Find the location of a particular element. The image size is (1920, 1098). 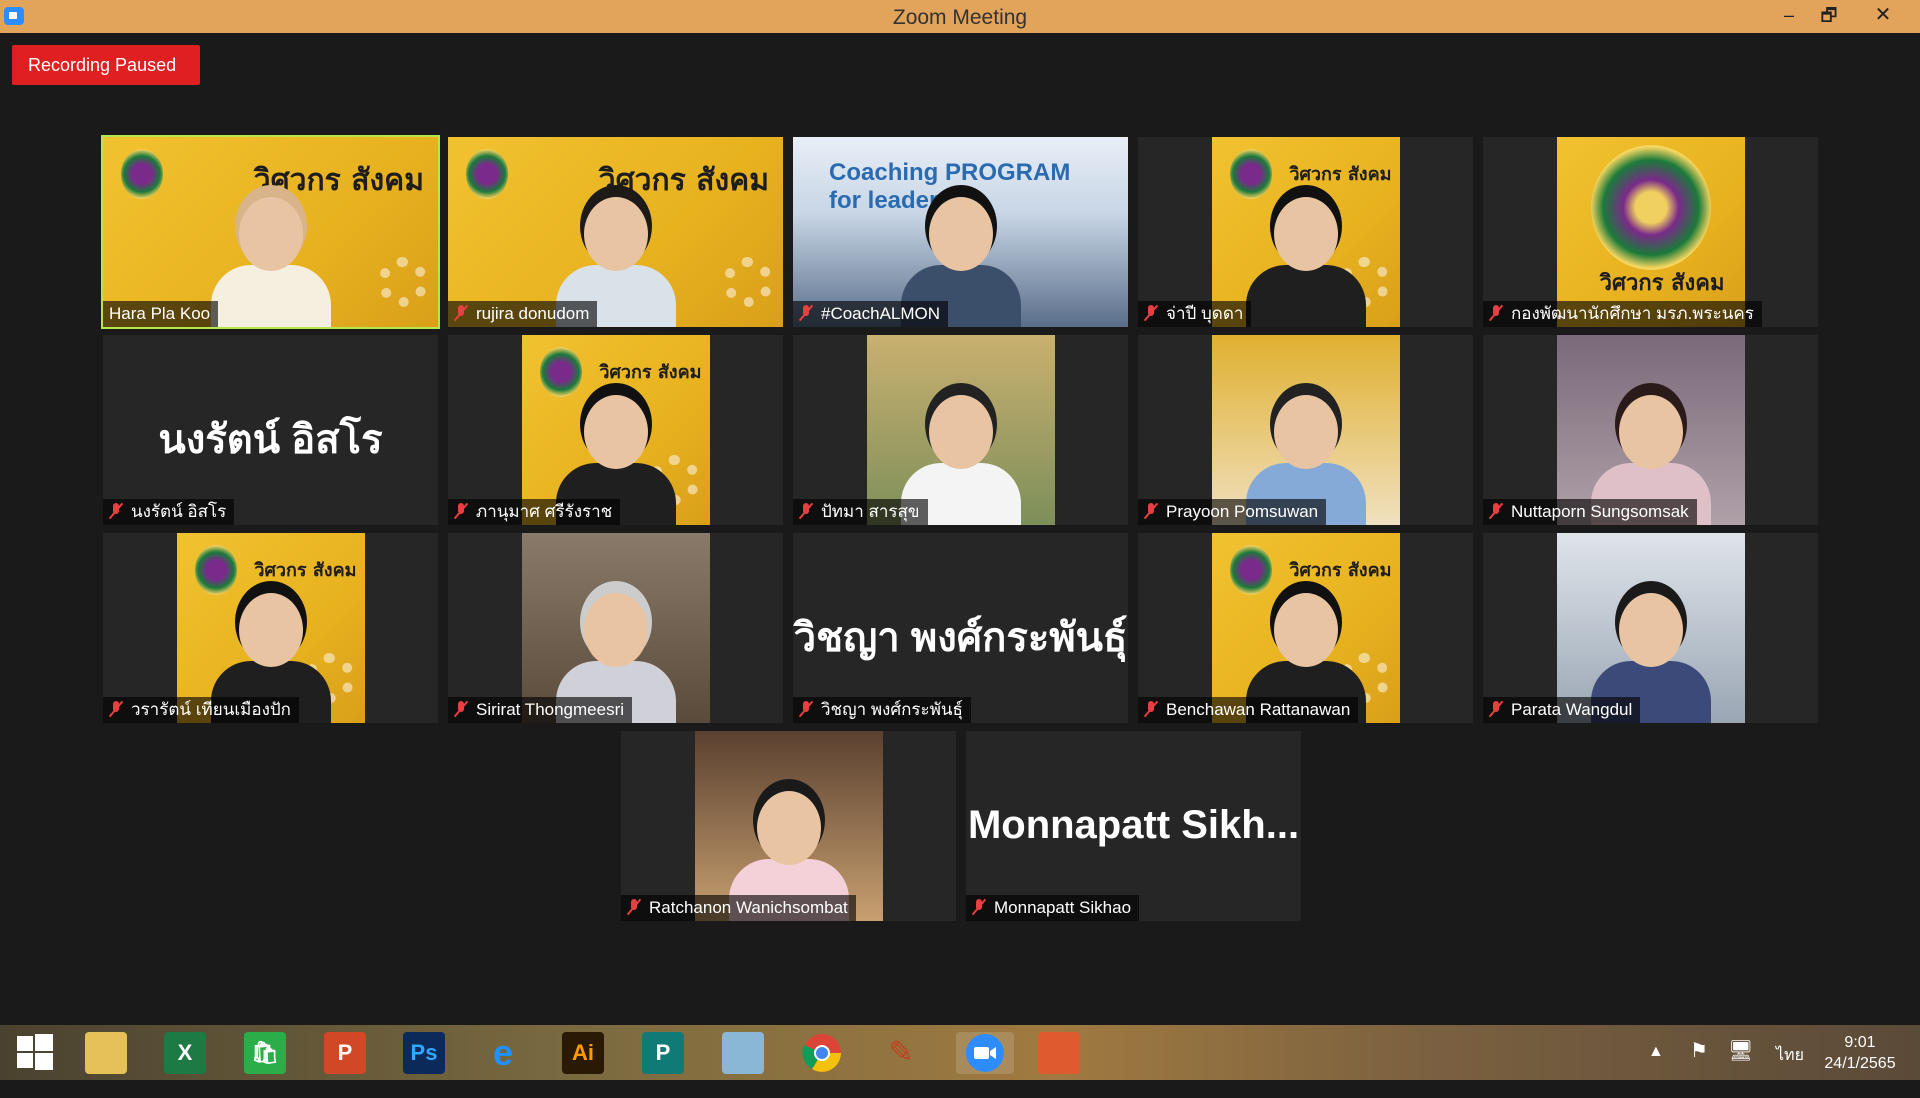

participant-tile: Coaching PROGRAM for leader #CoachALMON is located at coordinates (960, 232).